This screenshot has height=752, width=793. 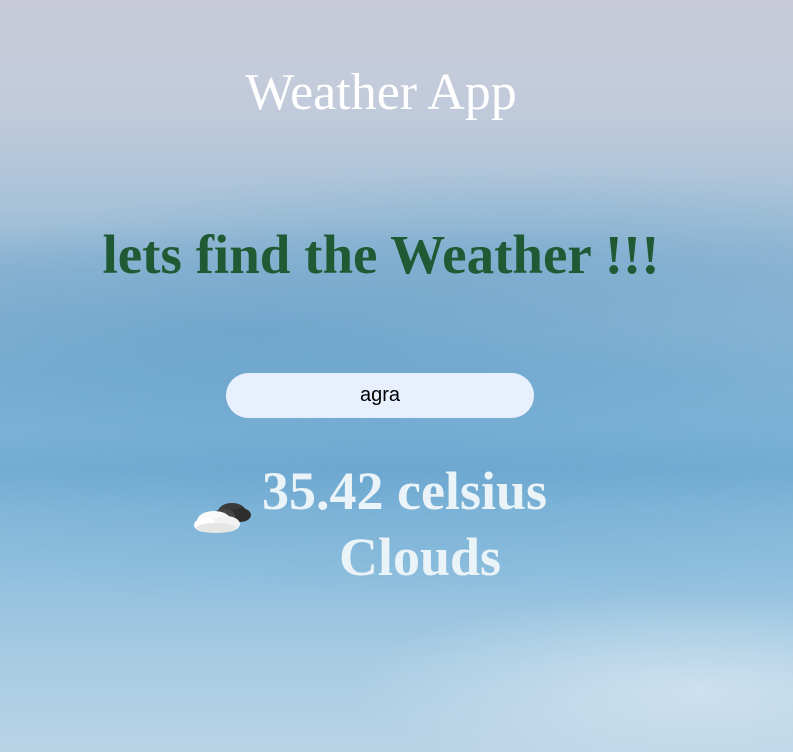 What do you see at coordinates (380, 395) in the screenshot?
I see `city-search-input` at bounding box center [380, 395].